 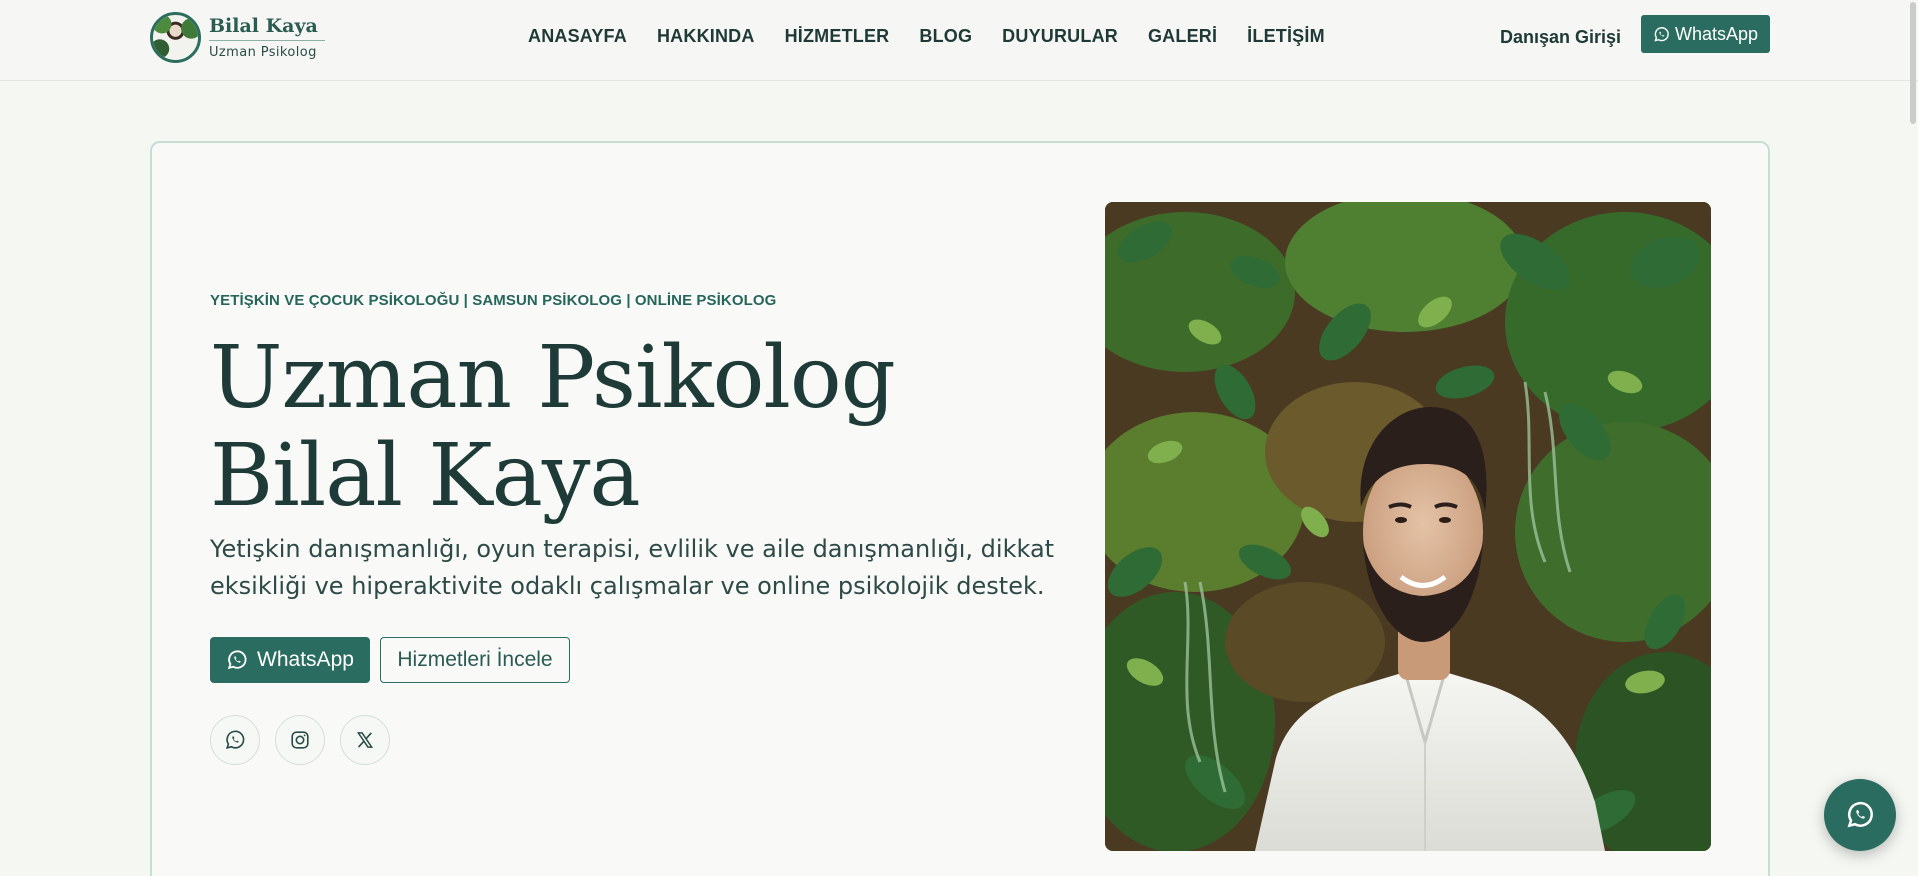 What do you see at coordinates (706, 36) in the screenshot?
I see `nav-item-about: HAKKINDA` at bounding box center [706, 36].